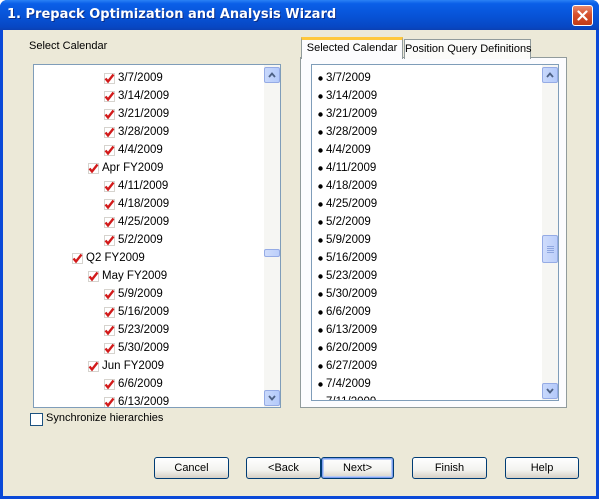 The width and height of the screenshot is (599, 499). I want to click on tree-item-label: 4/11/2009, so click(143, 186).